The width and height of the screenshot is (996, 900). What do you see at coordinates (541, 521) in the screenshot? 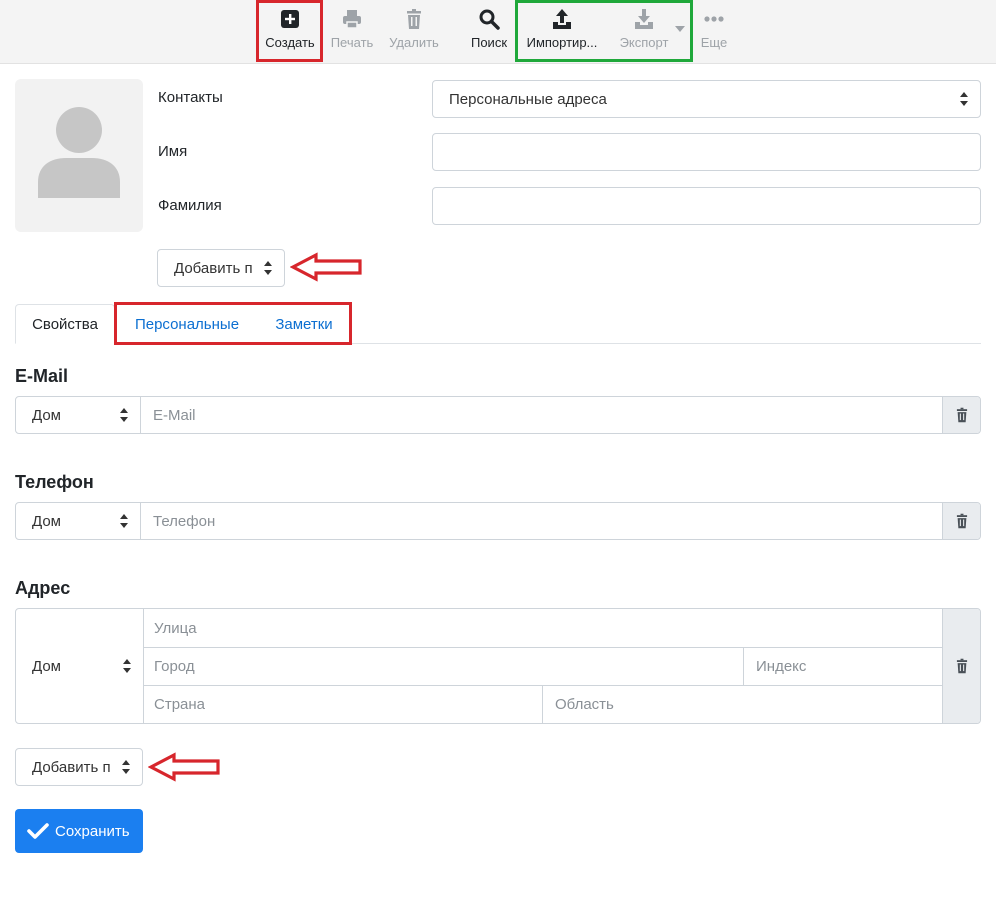
I see `phone-input: Телефон` at bounding box center [541, 521].